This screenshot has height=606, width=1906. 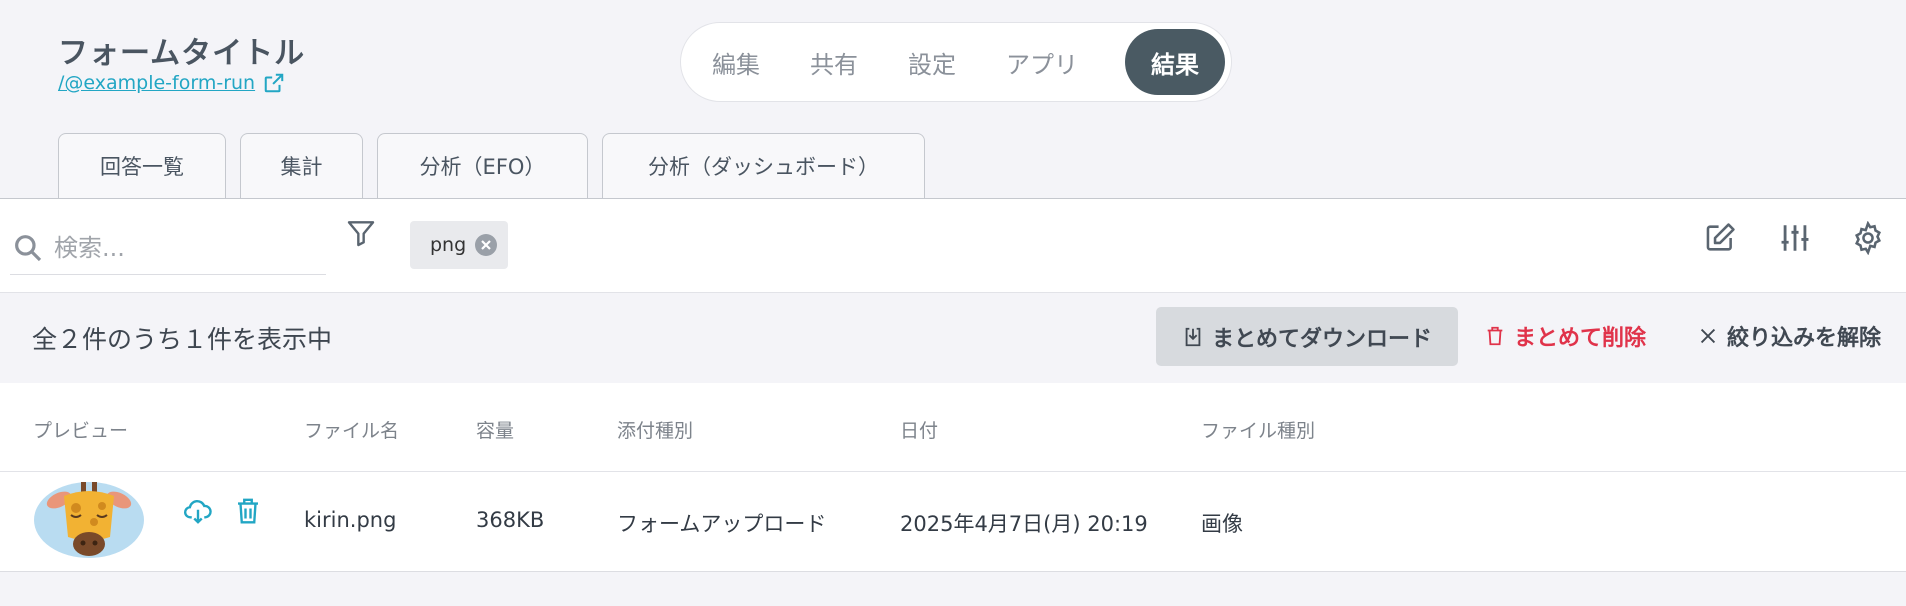 What do you see at coordinates (350, 520) in the screenshot?
I see `file-name: kirin.png` at bounding box center [350, 520].